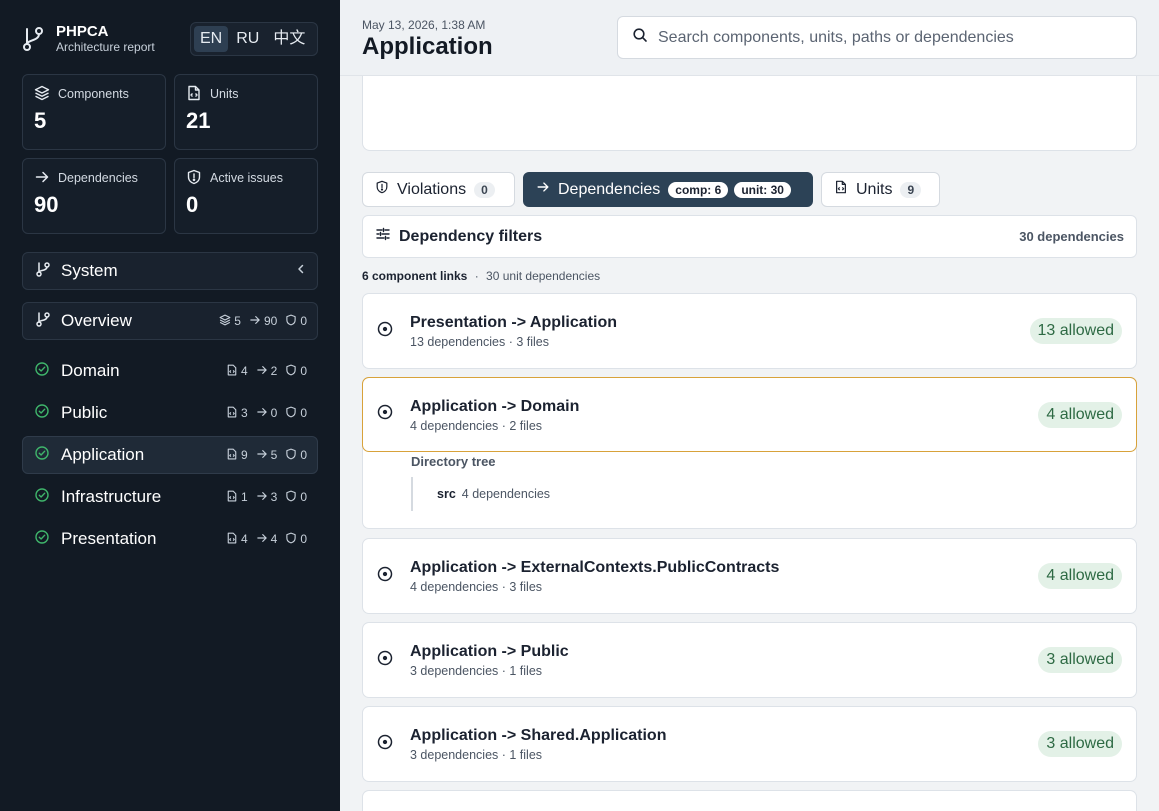  I want to click on dependency-name: Application -> Shared.Application, so click(538, 735).